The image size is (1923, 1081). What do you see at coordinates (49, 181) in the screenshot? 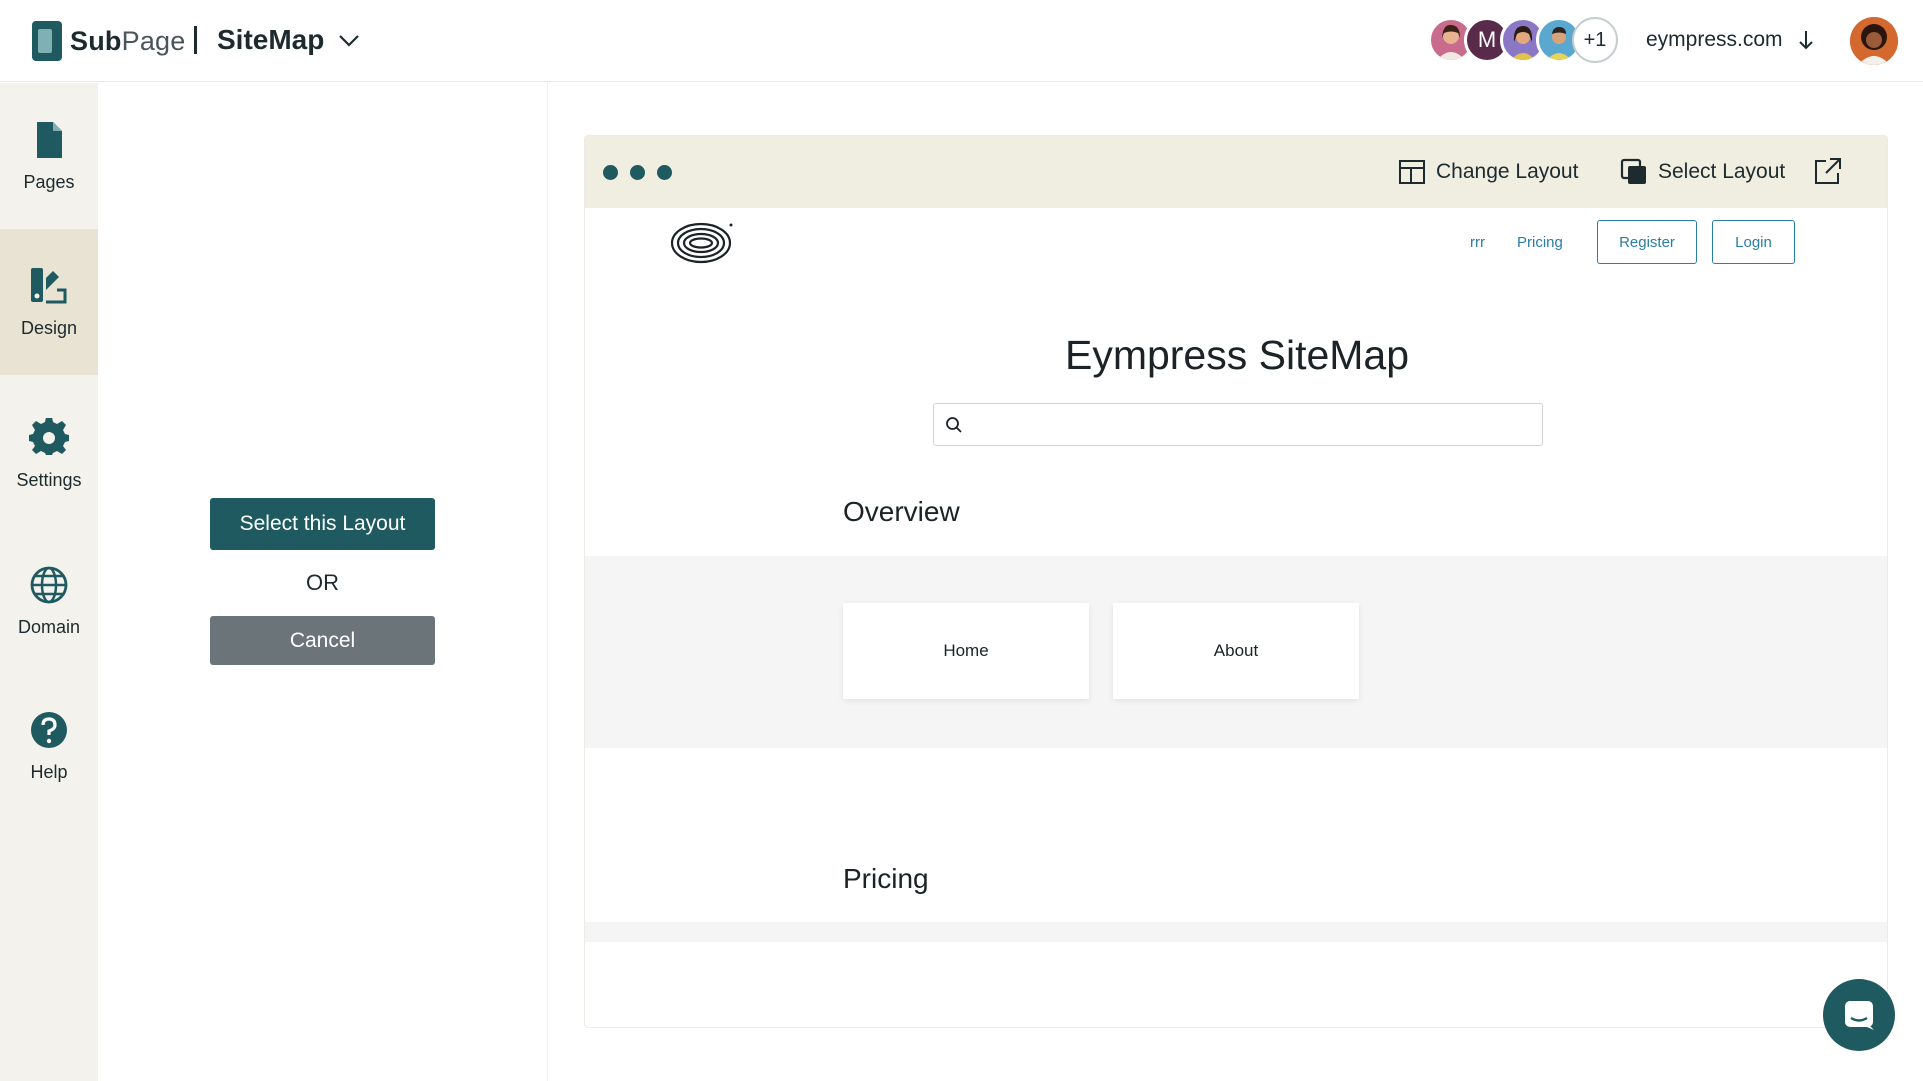
I see `sidebar-item-label: Pages` at bounding box center [49, 181].